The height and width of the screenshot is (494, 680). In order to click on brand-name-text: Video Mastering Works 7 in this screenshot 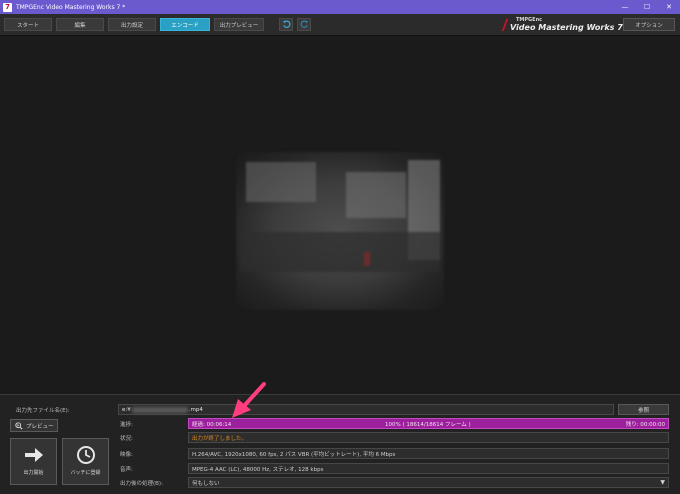, I will do `click(566, 27)`.